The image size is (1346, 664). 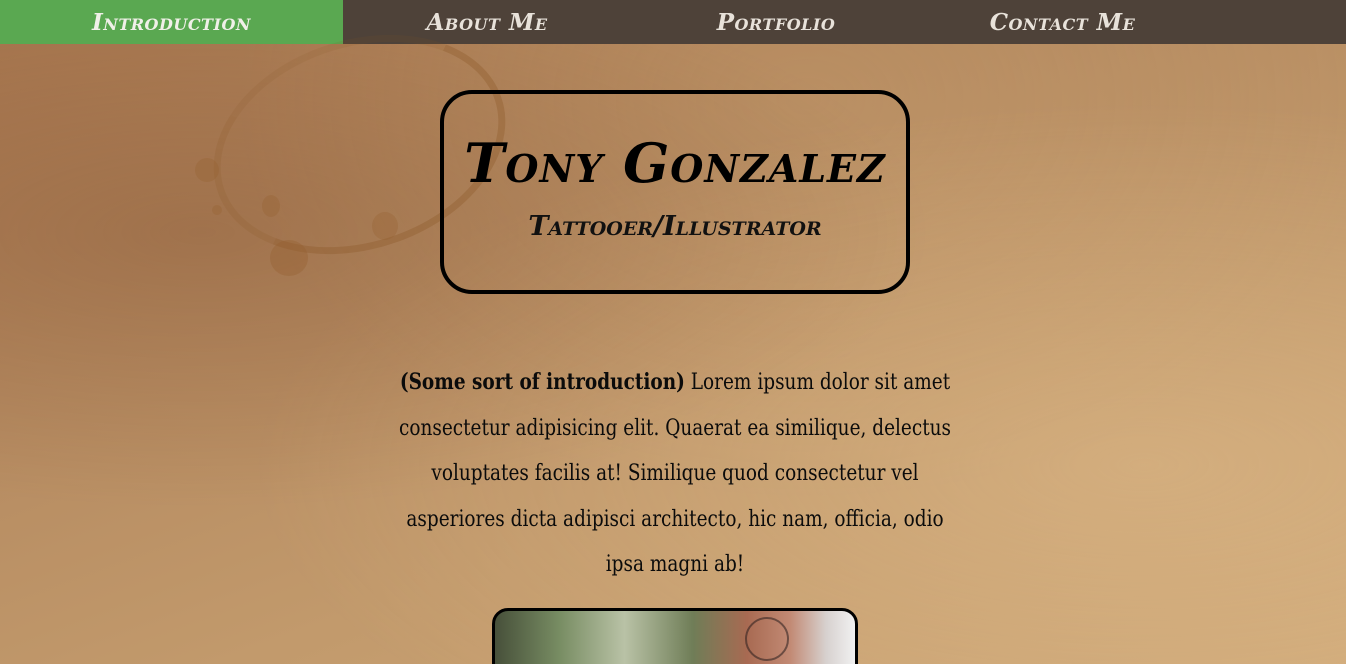 I want to click on artist-role: Tattooer/Illustrator, so click(x=675, y=226).